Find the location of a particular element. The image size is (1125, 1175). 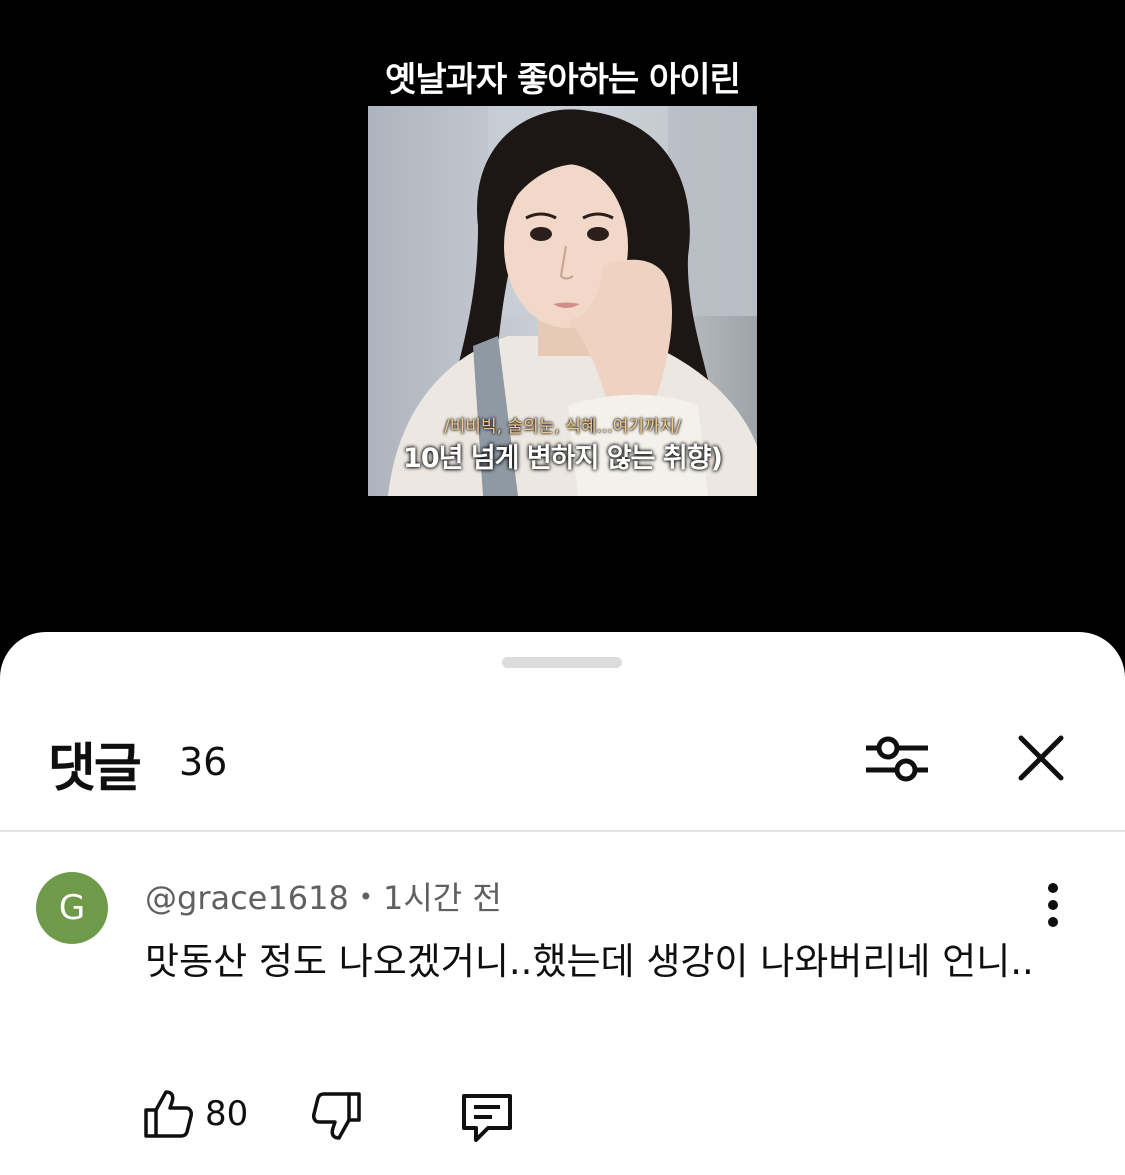

avatar: G is located at coordinates (72, 908).